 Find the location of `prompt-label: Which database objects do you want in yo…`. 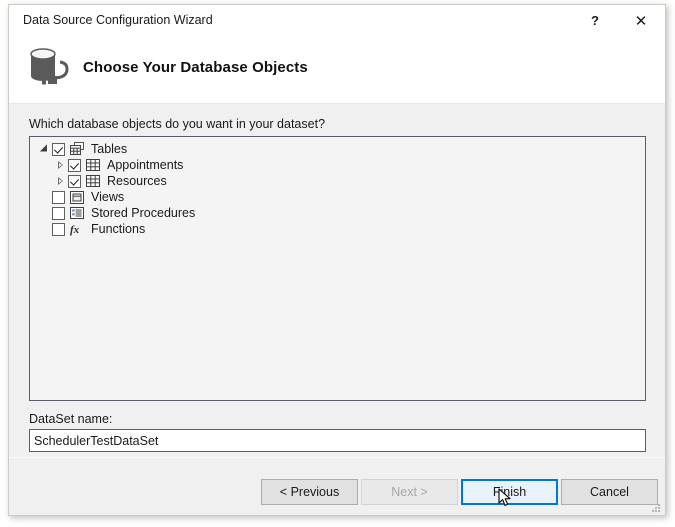

prompt-label: Which database objects do you want in yo… is located at coordinates (177, 124).